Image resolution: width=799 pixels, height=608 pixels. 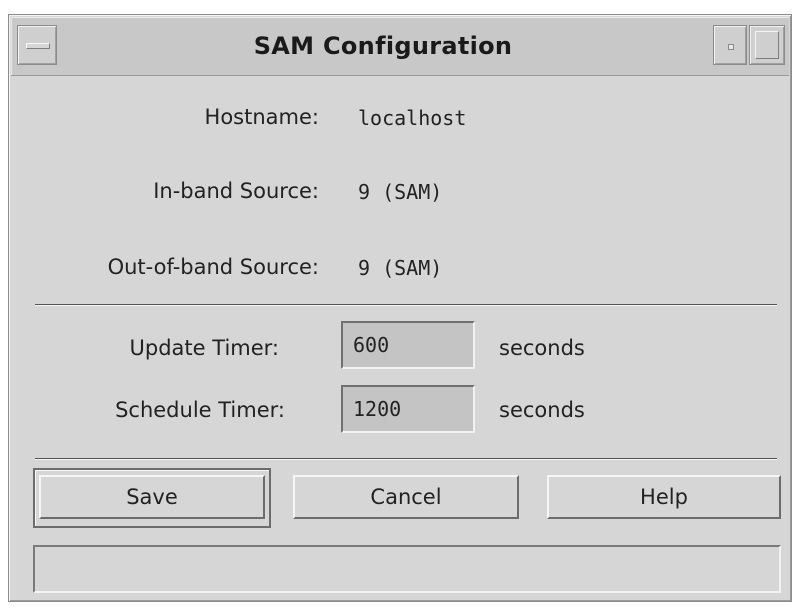 I want to click on minimize-icon, so click(x=731, y=47).